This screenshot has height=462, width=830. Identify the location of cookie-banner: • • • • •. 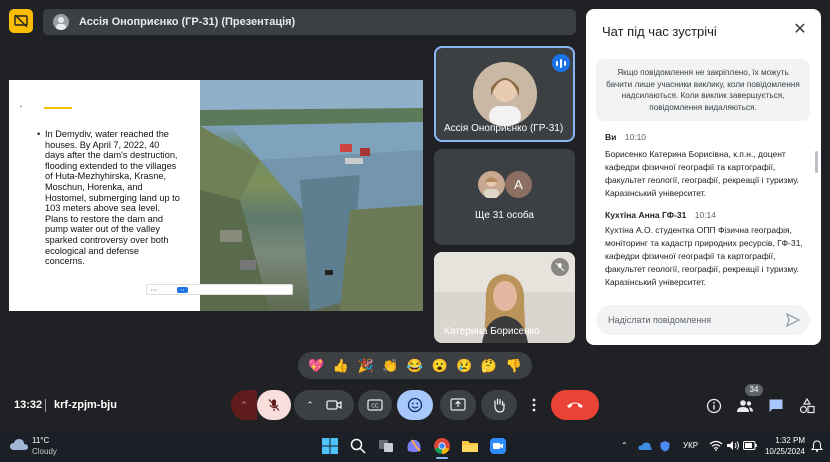
(219, 289).